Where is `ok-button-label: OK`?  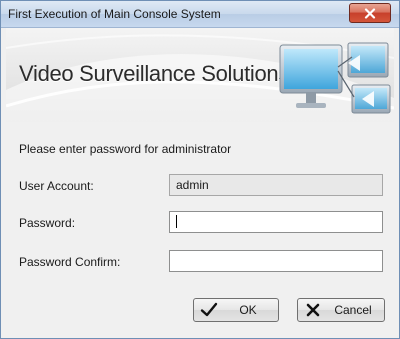 ok-button-label: OK is located at coordinates (248, 310).